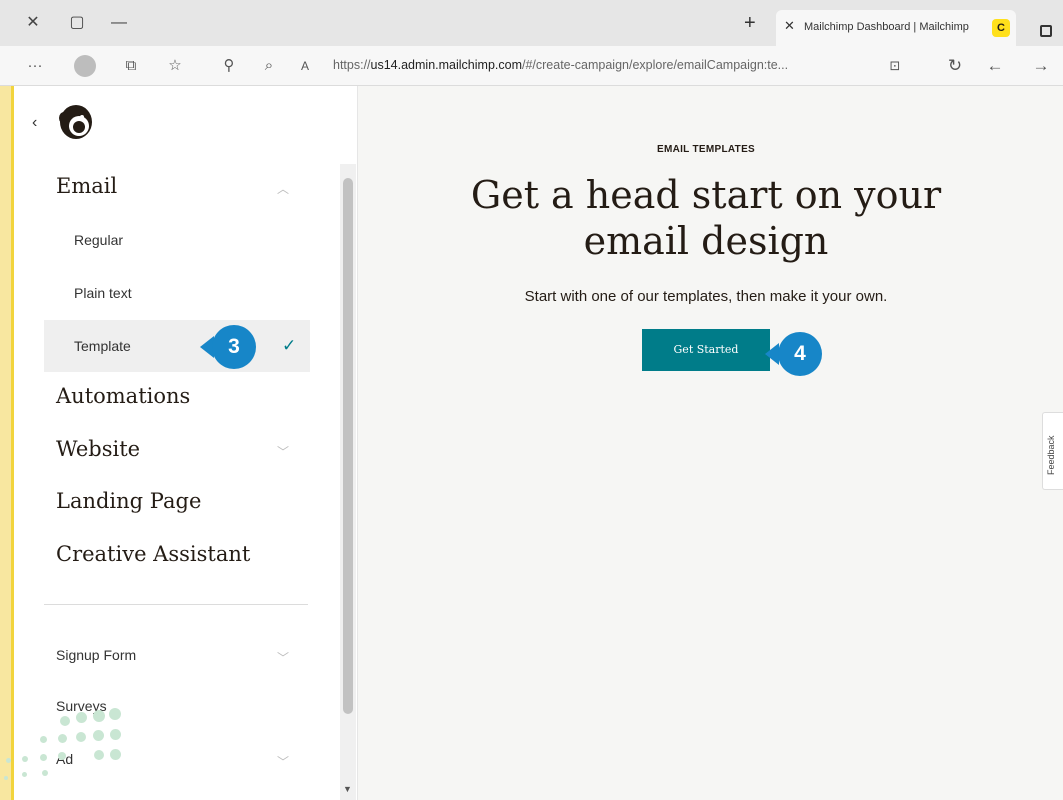  I want to click on page-title-line-1: Get a head start on your, so click(706, 195).